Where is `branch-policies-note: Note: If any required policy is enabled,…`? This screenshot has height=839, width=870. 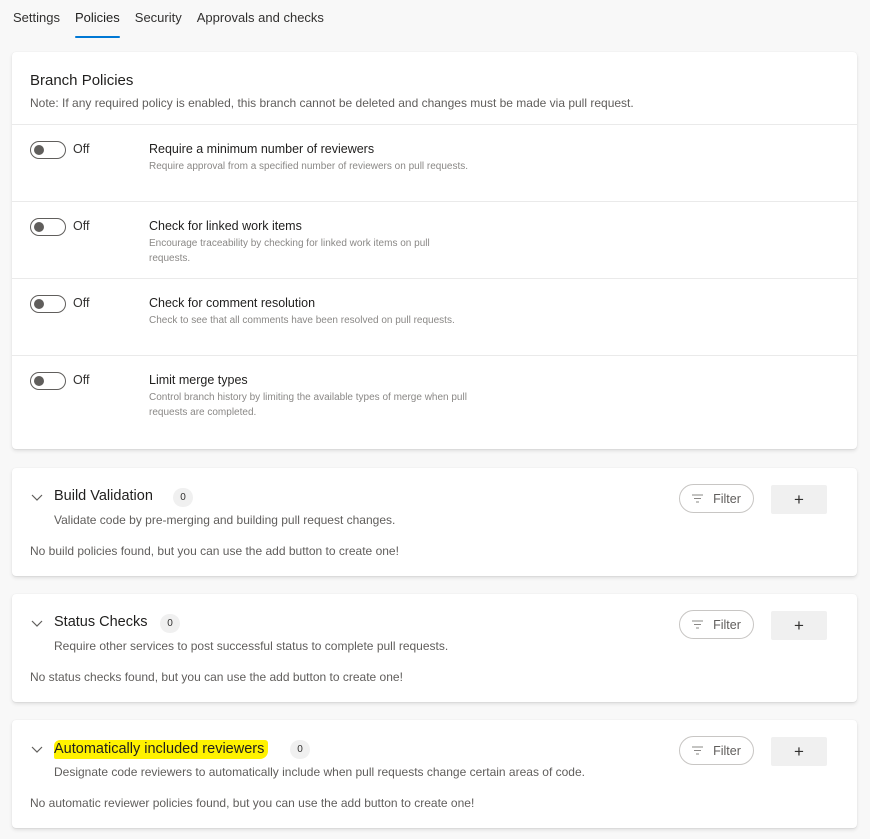
branch-policies-note: Note: If any required policy is enabled,… is located at coordinates (332, 103).